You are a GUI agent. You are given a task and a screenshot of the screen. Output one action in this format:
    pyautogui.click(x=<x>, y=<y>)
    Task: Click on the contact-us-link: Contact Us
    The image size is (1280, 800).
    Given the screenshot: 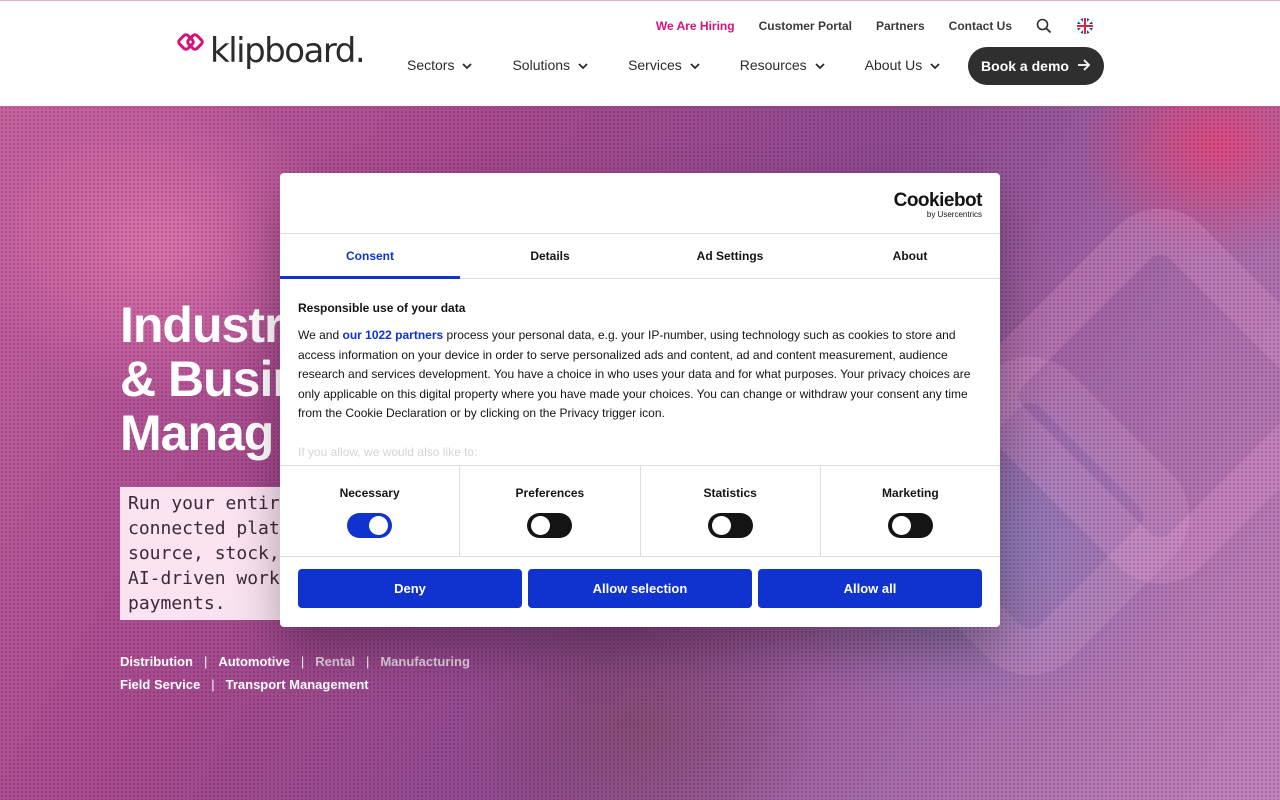 What is the action you would take?
    pyautogui.click(x=980, y=26)
    